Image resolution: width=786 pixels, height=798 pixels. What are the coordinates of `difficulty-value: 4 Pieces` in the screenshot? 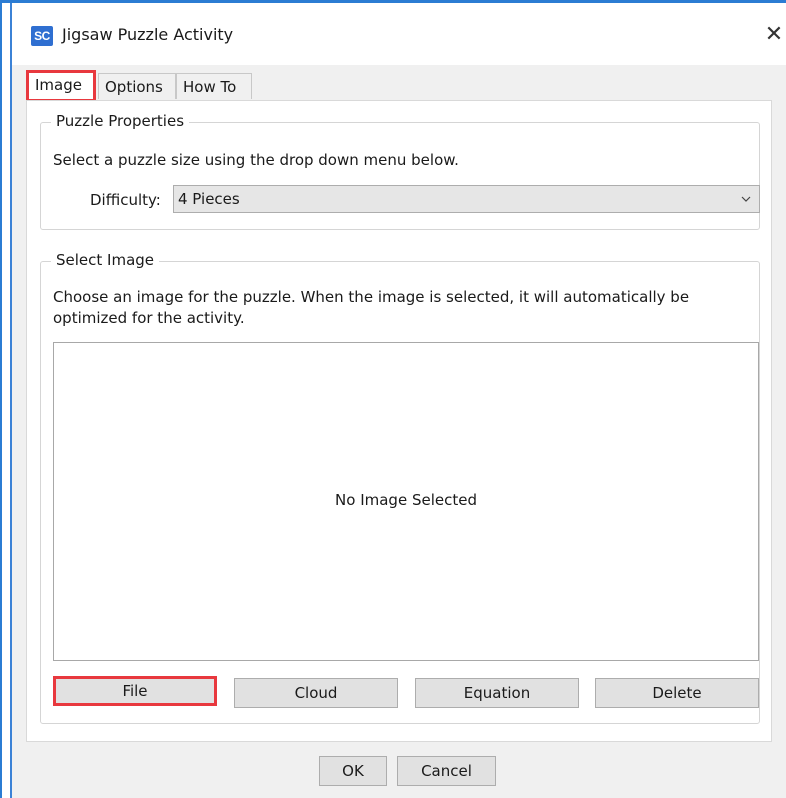 It's located at (209, 199).